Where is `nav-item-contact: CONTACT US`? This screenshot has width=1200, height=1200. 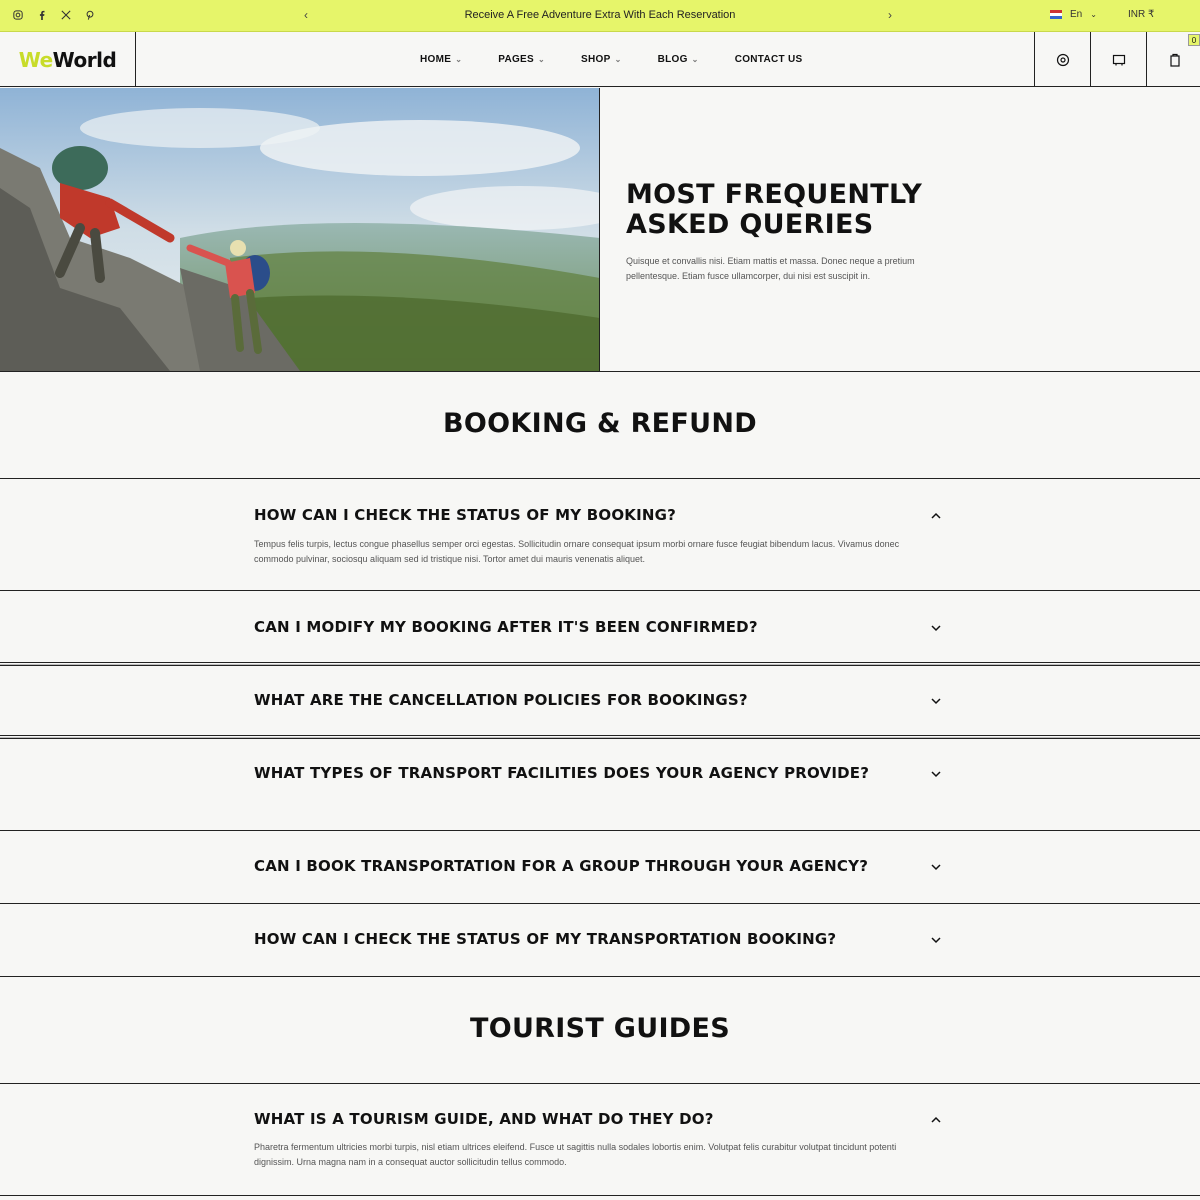 nav-item-contact: CONTACT US is located at coordinates (769, 59).